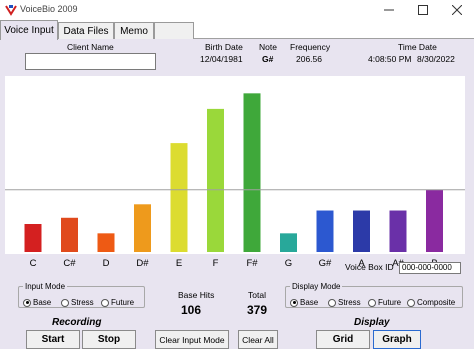 Image resolution: width=474 pixels, height=349 pixels. I want to click on voice-box-id-label: Voice Box ID, so click(369, 267).